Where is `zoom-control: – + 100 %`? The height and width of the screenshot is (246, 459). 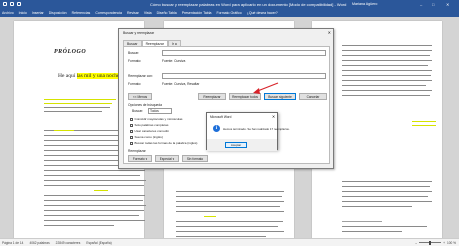 zoom-control: – + 100 % is located at coordinates (437, 242).